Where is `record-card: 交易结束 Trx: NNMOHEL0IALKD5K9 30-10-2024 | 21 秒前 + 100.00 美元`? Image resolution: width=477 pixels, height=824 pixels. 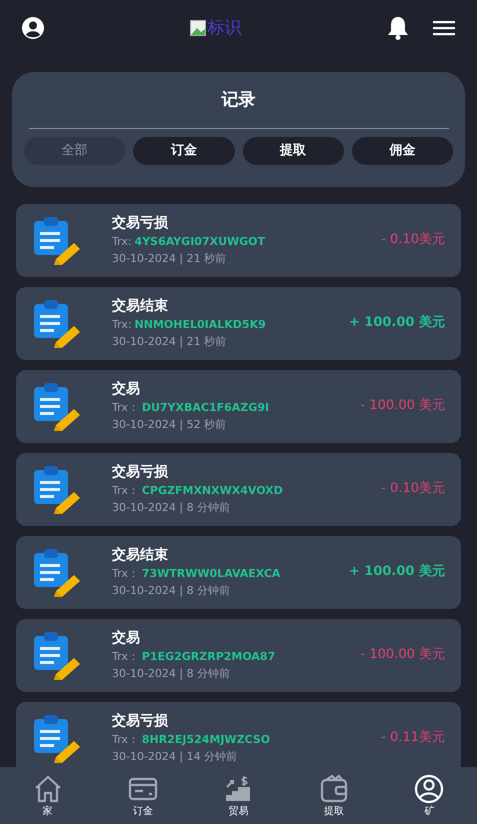
record-card: 交易结束 Trx: NNMOHEL0IALKD5K9 30-10-2024 | 21 秒前 + 100.00 美元 is located at coordinates (238, 323).